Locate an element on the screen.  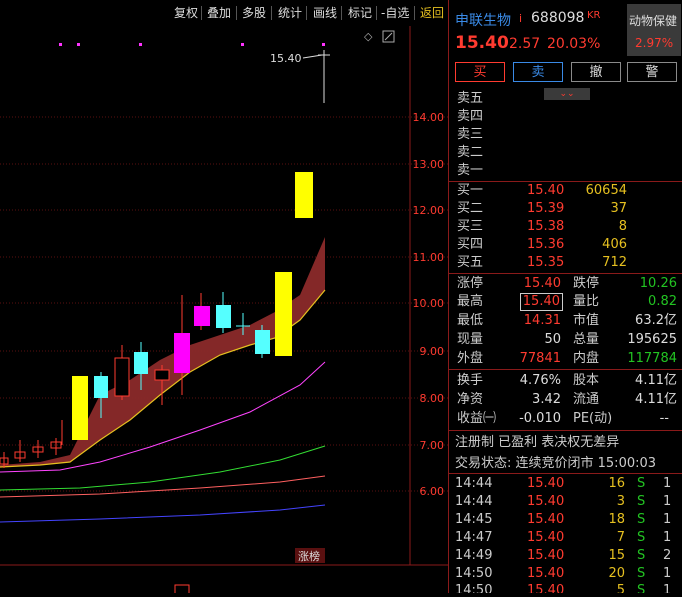
current-volume-label: 现量 is located at coordinates (470, 339).